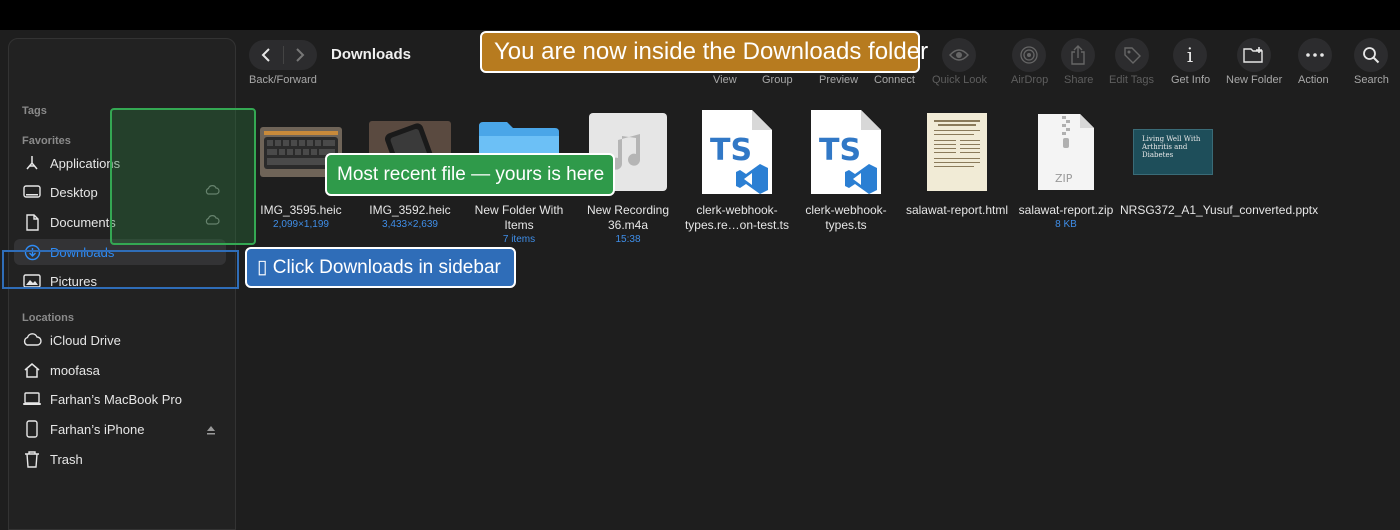 The height and width of the screenshot is (530, 1400). I want to click on downloads-sidebar-highlight, so click(120, 269).